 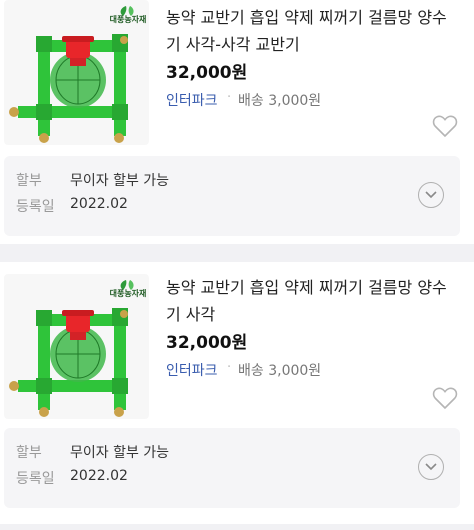 I want to click on product-title: 농약 교반기 흡입 약제 찌꺼기 걸름망 양수기 사각-사각 교반기, so click(x=311, y=31).